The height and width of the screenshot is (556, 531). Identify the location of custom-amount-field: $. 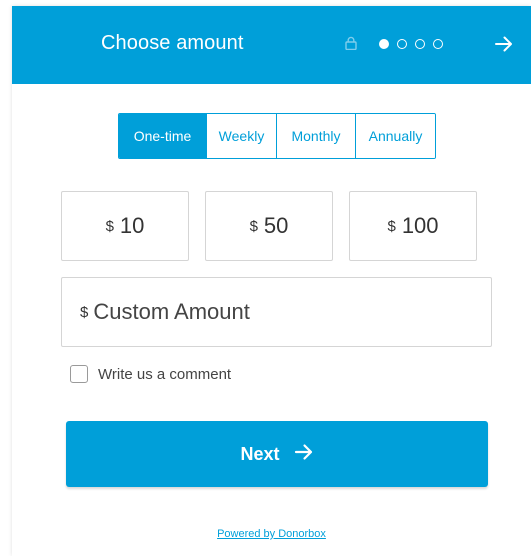
(276, 312).